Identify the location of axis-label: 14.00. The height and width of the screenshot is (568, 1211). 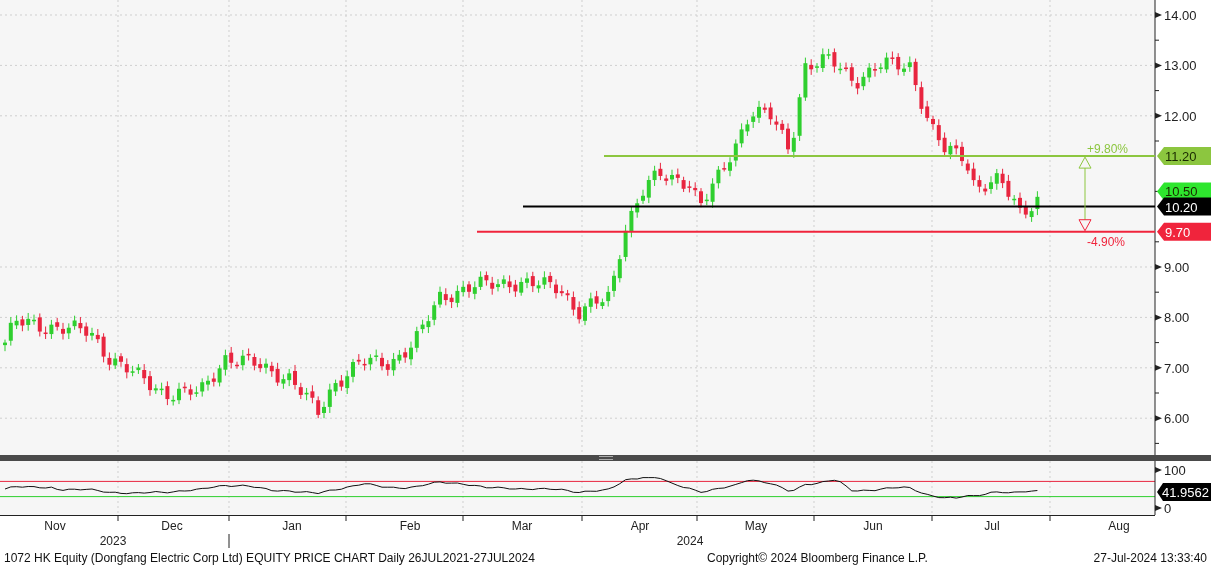
(1180, 15).